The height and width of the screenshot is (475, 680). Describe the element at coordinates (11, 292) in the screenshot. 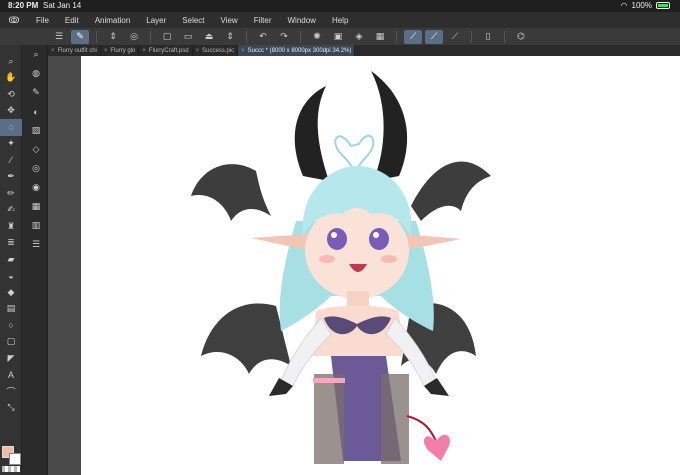

I see `fill-tool-icon: ◆` at that location.